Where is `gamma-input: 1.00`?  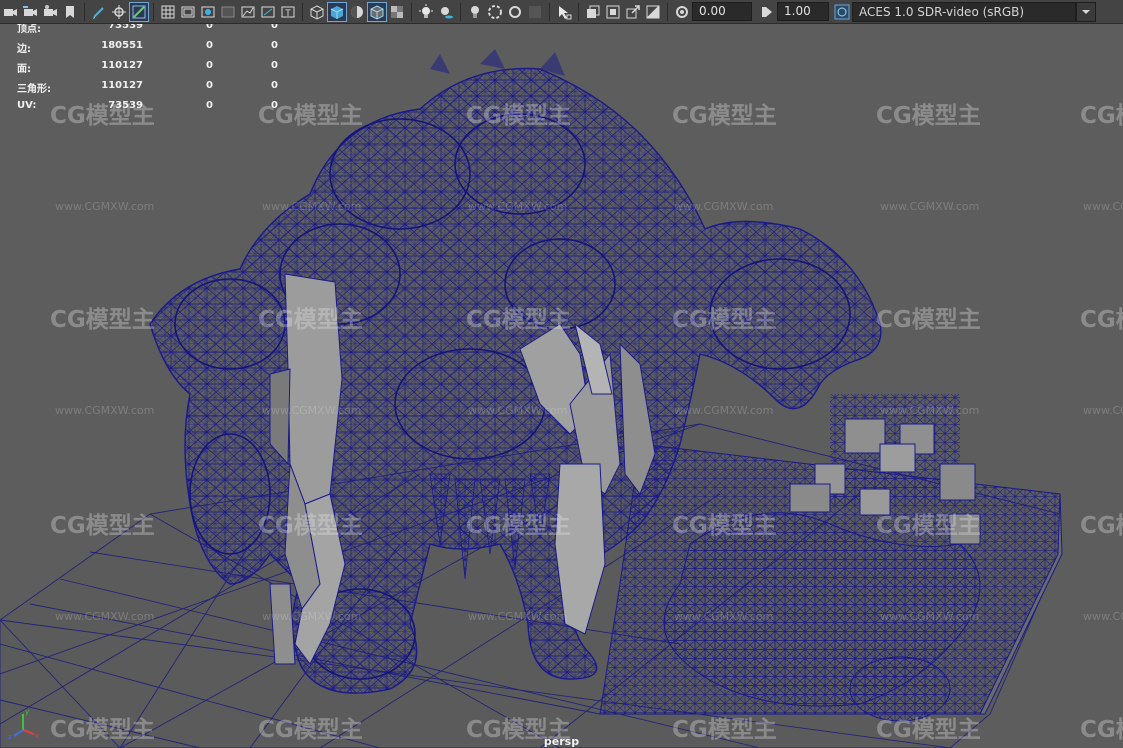 gamma-input: 1.00 is located at coordinates (803, 11).